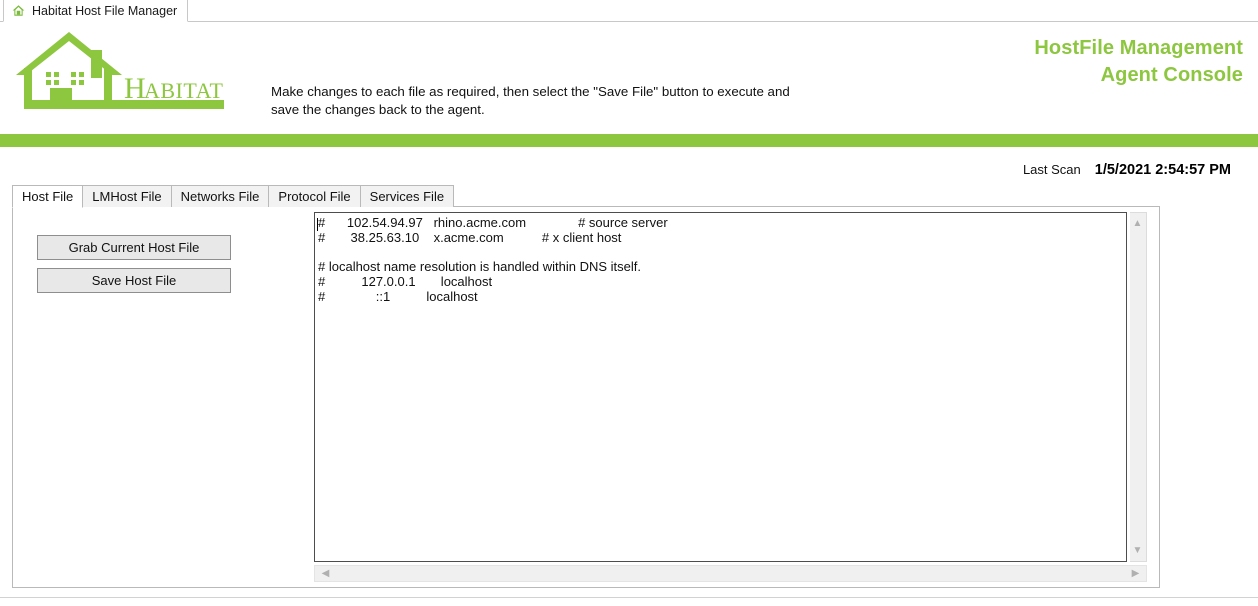 This screenshot has width=1258, height=606. Describe the element at coordinates (1135, 573) in the screenshot. I see `scroll-right-icon: ▶` at that location.